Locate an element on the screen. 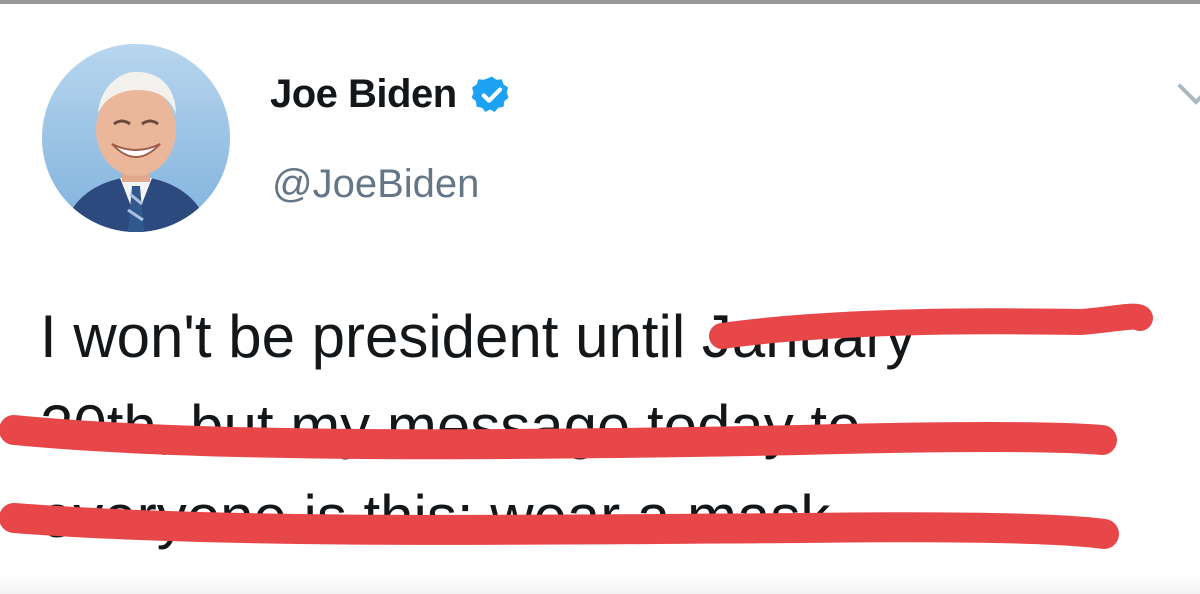 Image resolution: width=1200 pixels, height=594 pixels. bottom-edge is located at coordinates (600, 583).